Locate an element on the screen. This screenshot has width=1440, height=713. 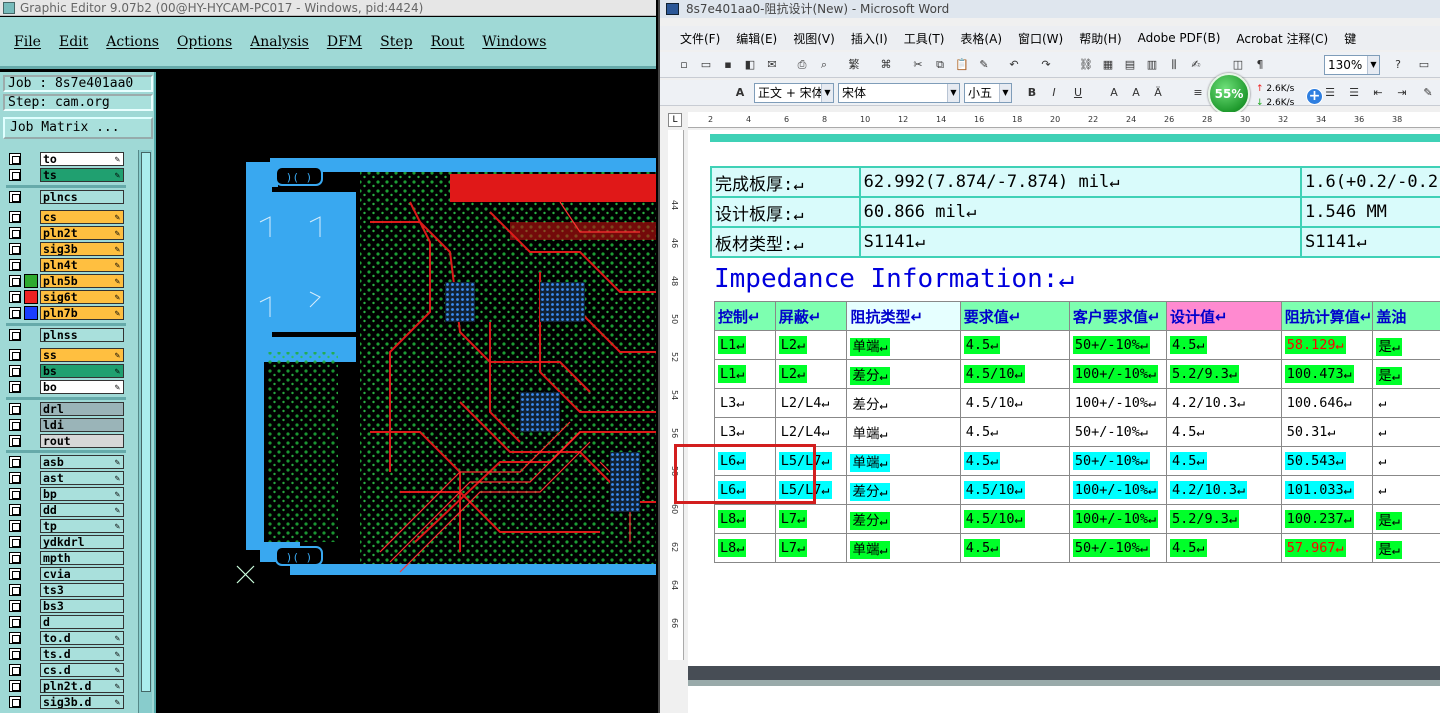
layer-row: pln2t ✎ is located at coordinates (66, 233).